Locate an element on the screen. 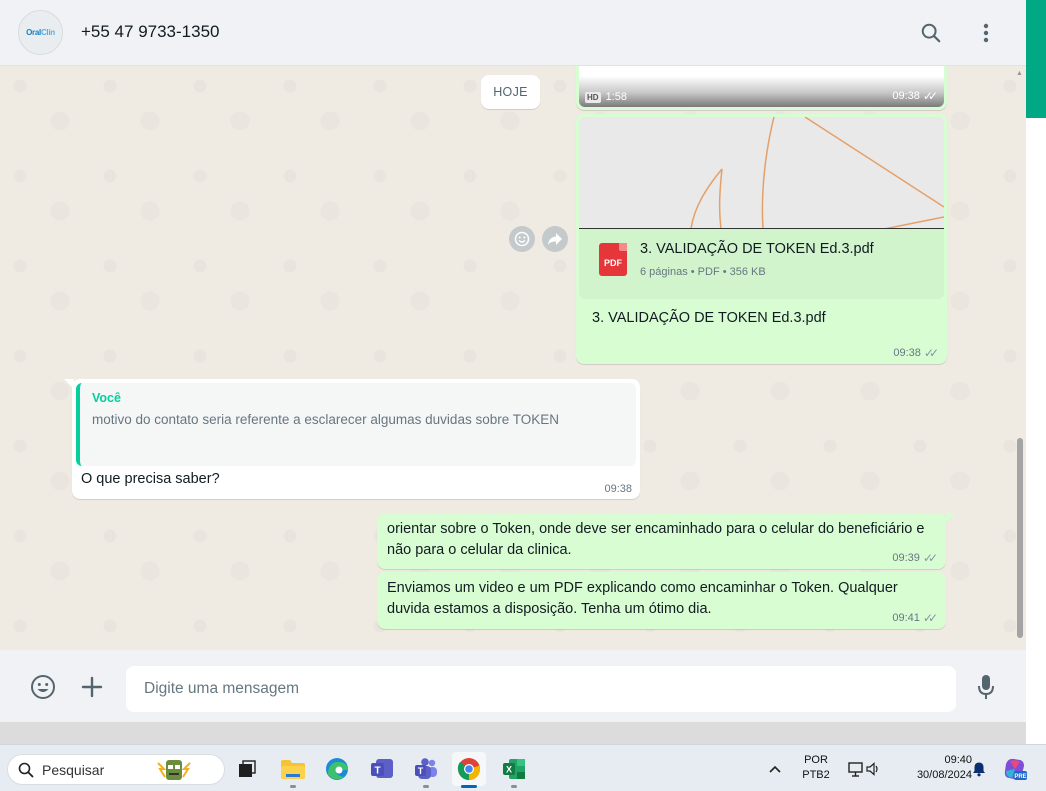  search-highlight-icon is located at coordinates (174, 769).